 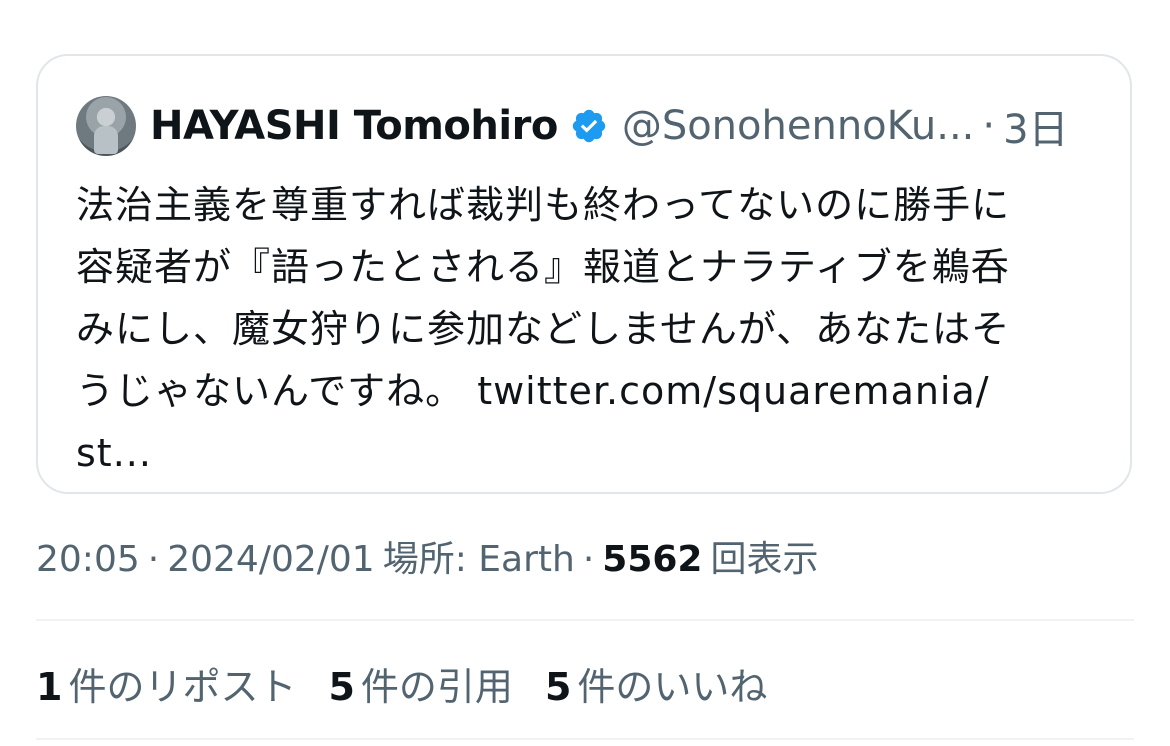 I want to click on likes-count: 5, so click(x=558, y=687).